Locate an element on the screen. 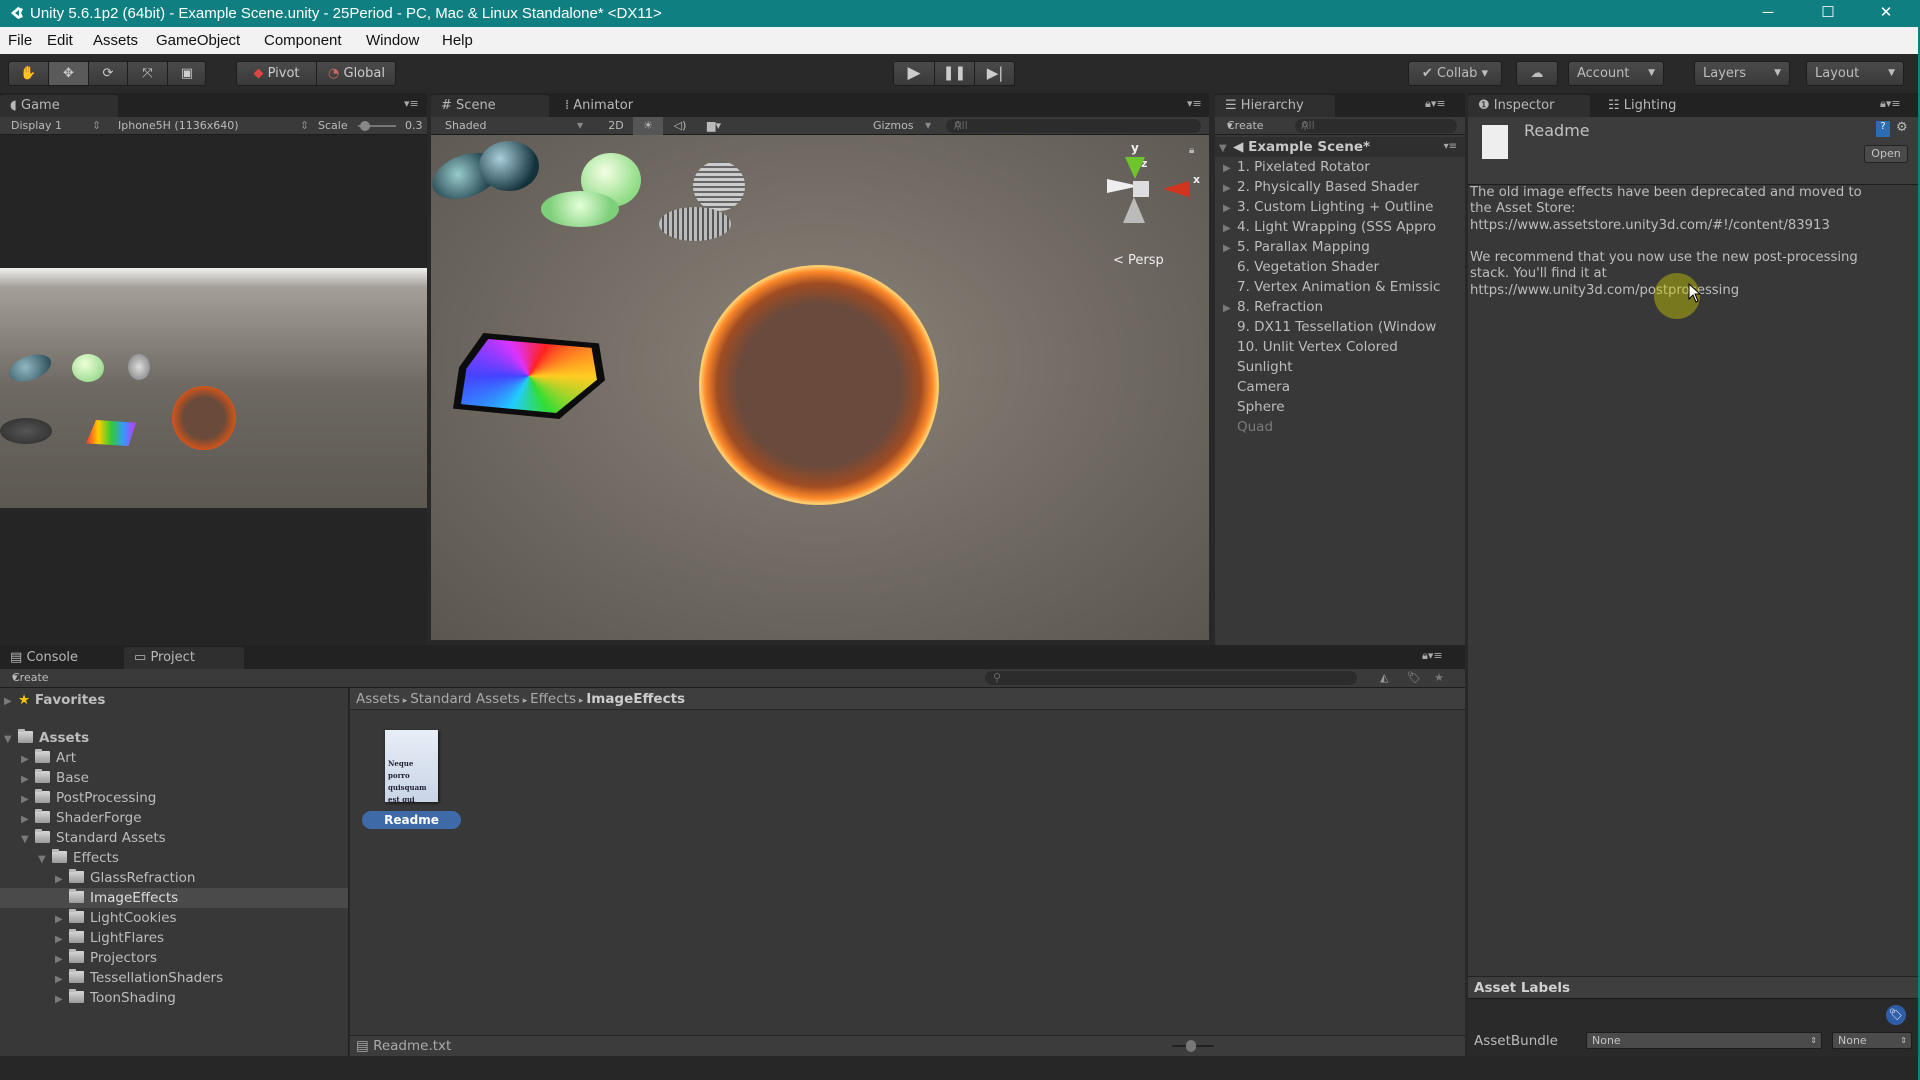 This screenshot has width=1920, height=1080. hierarchy-item: Sunlight is located at coordinates (1258, 367).